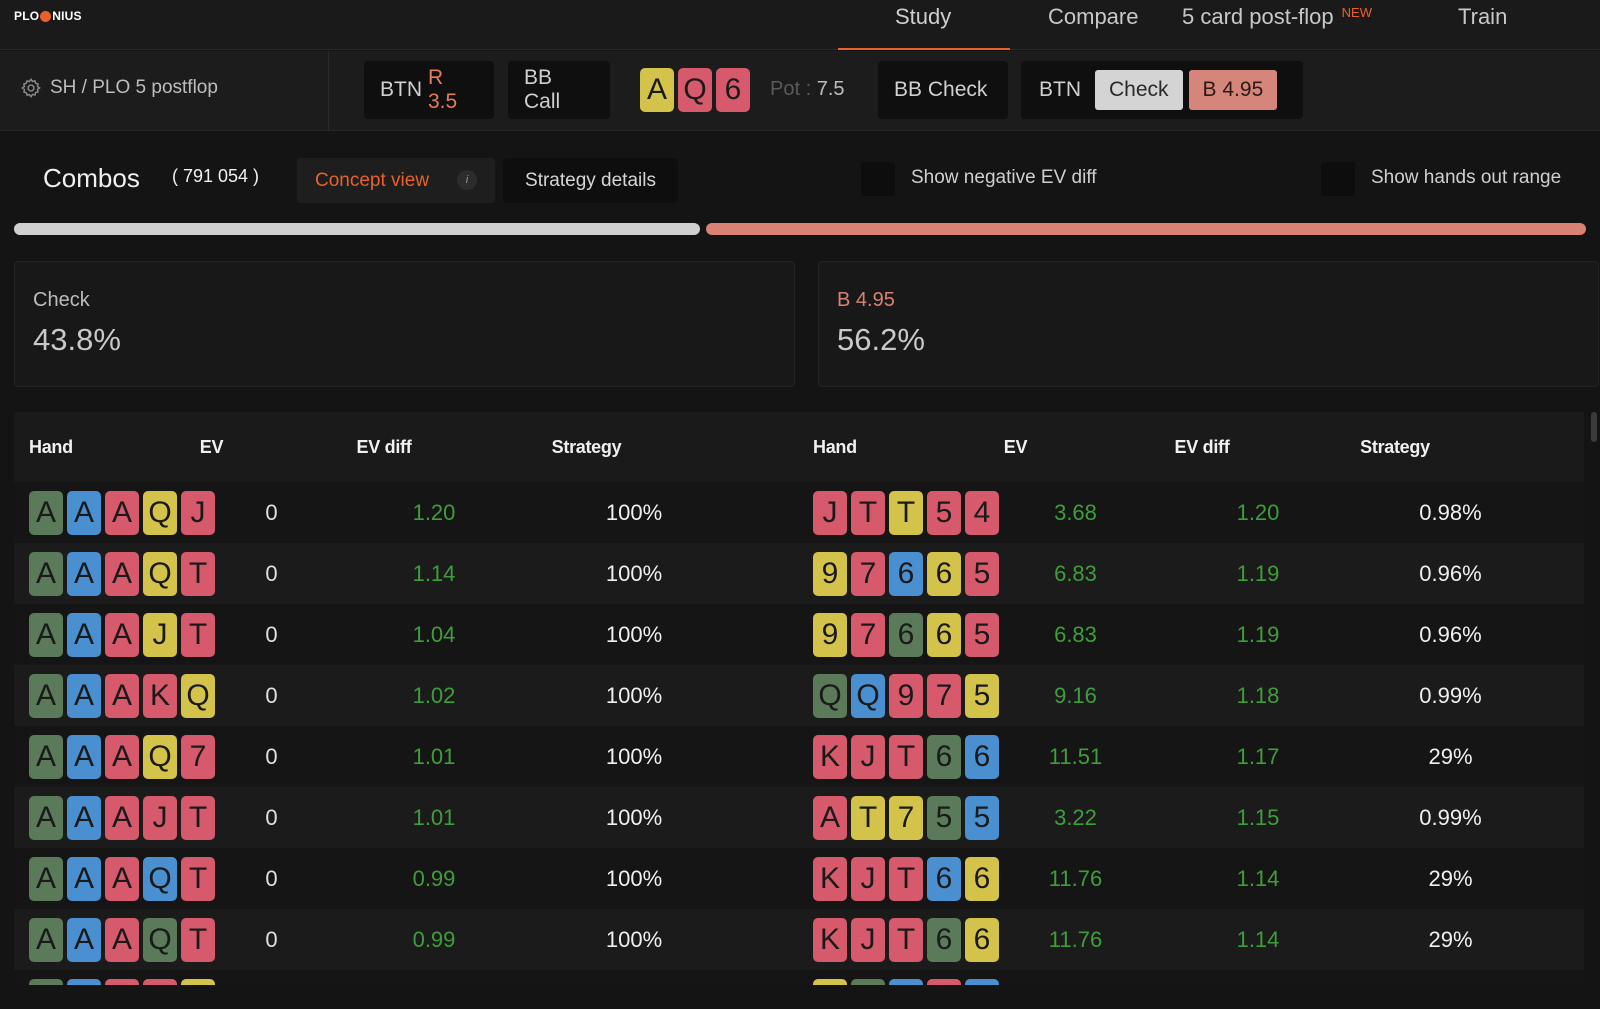 This screenshot has height=1009, width=1600. Describe the element at coordinates (1594, 427) in the screenshot. I see `scrollbar` at that location.